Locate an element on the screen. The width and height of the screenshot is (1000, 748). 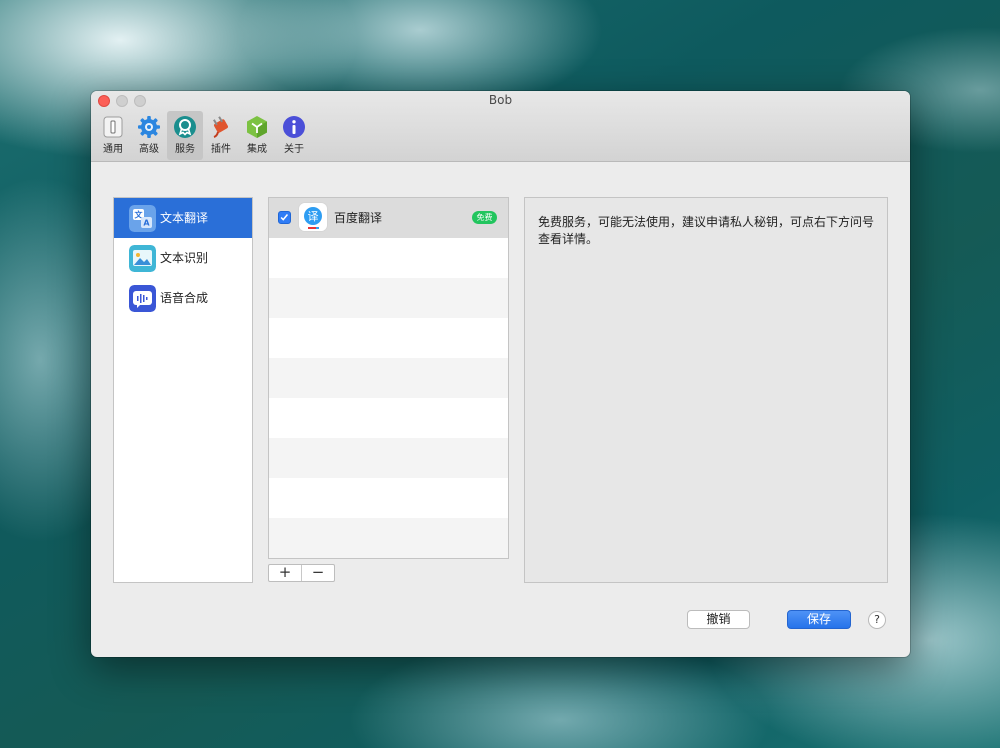
info-icon is located at coordinates (294, 127).